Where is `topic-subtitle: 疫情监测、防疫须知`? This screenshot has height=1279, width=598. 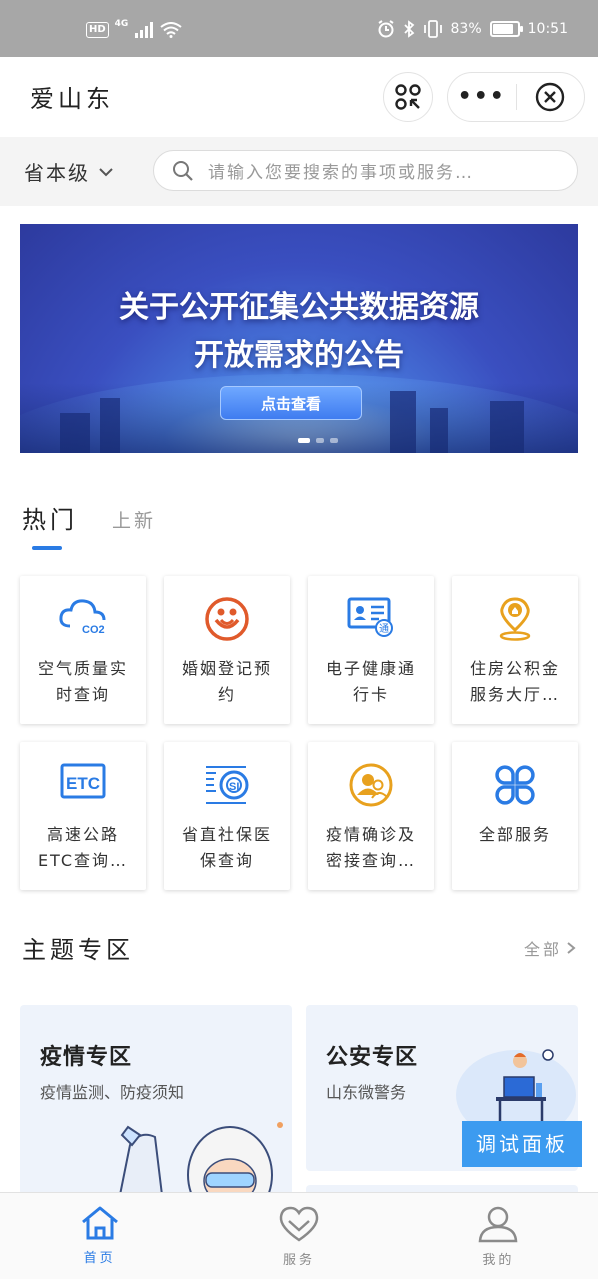 topic-subtitle: 疫情监测、防疫须知 is located at coordinates (112, 1092).